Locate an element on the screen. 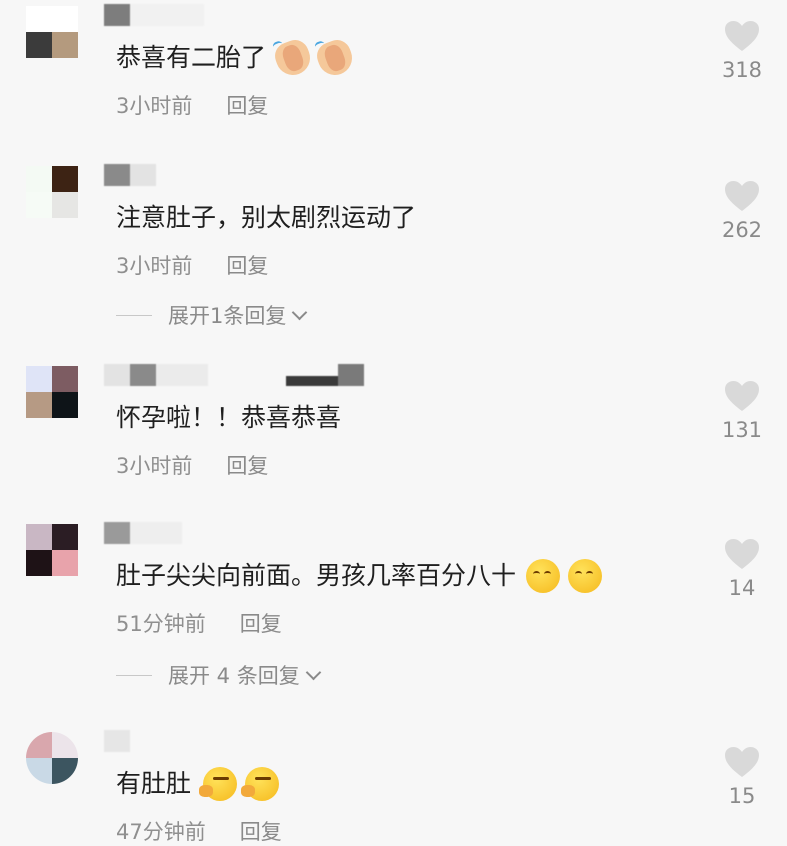 This screenshot has height=846, width=787. like-count: 318 is located at coordinates (742, 70).